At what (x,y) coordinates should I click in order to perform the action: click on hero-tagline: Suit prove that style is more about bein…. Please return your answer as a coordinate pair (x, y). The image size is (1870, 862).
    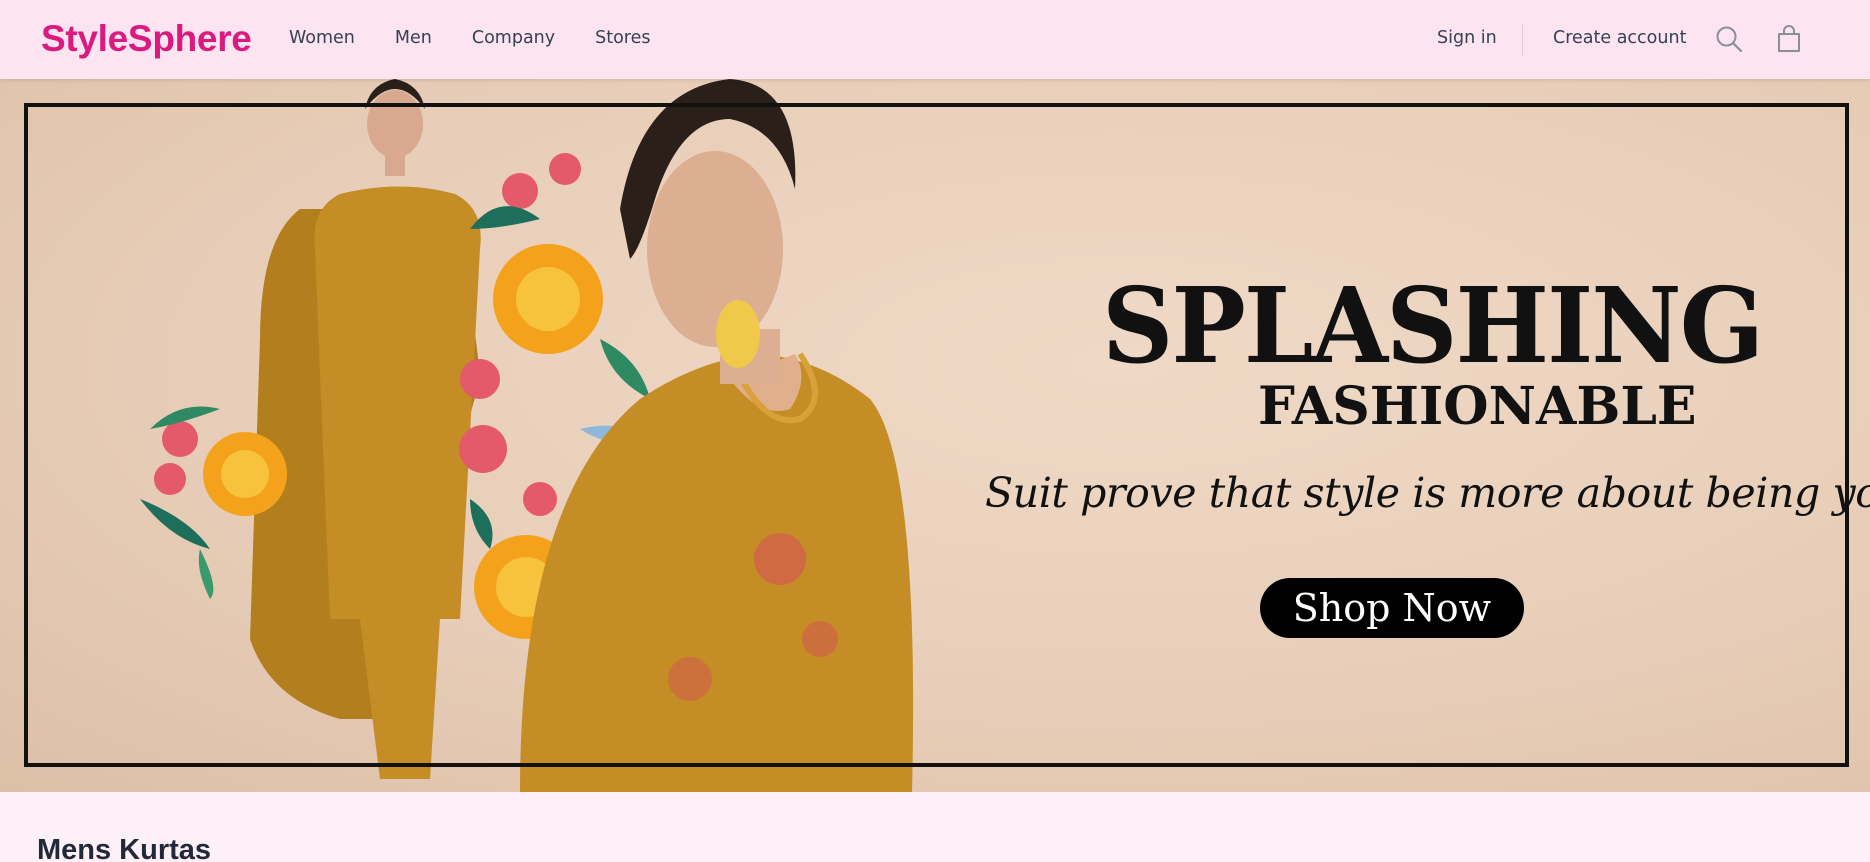
    Looking at the image, I should click on (1427, 493).